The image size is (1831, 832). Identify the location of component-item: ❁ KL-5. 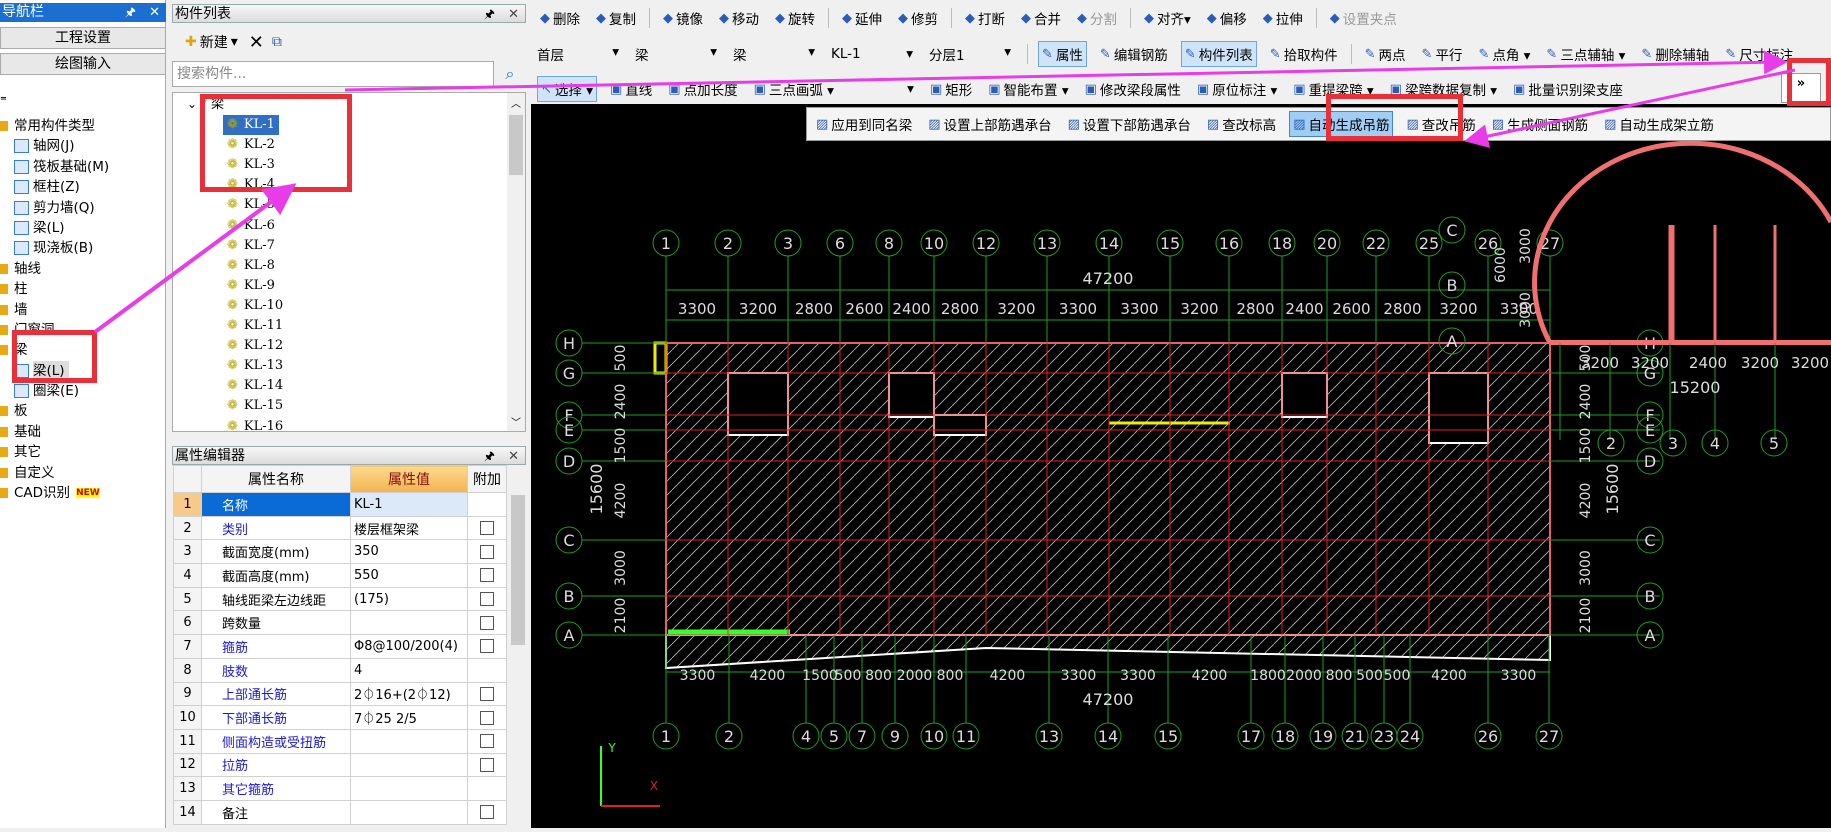
(251, 205).